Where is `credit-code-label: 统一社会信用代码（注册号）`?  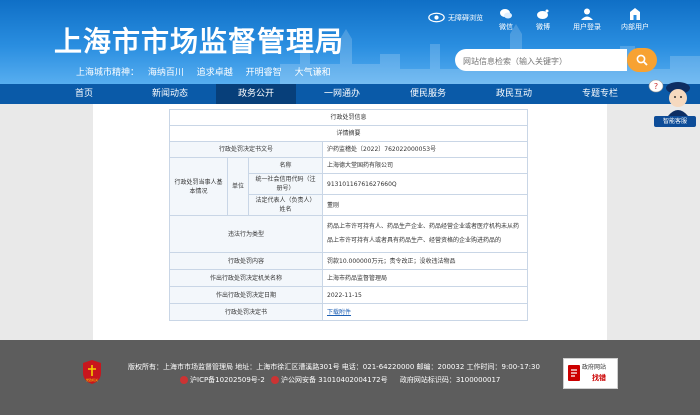 credit-code-label: 统一社会信用代码（注册号） is located at coordinates (285, 184).